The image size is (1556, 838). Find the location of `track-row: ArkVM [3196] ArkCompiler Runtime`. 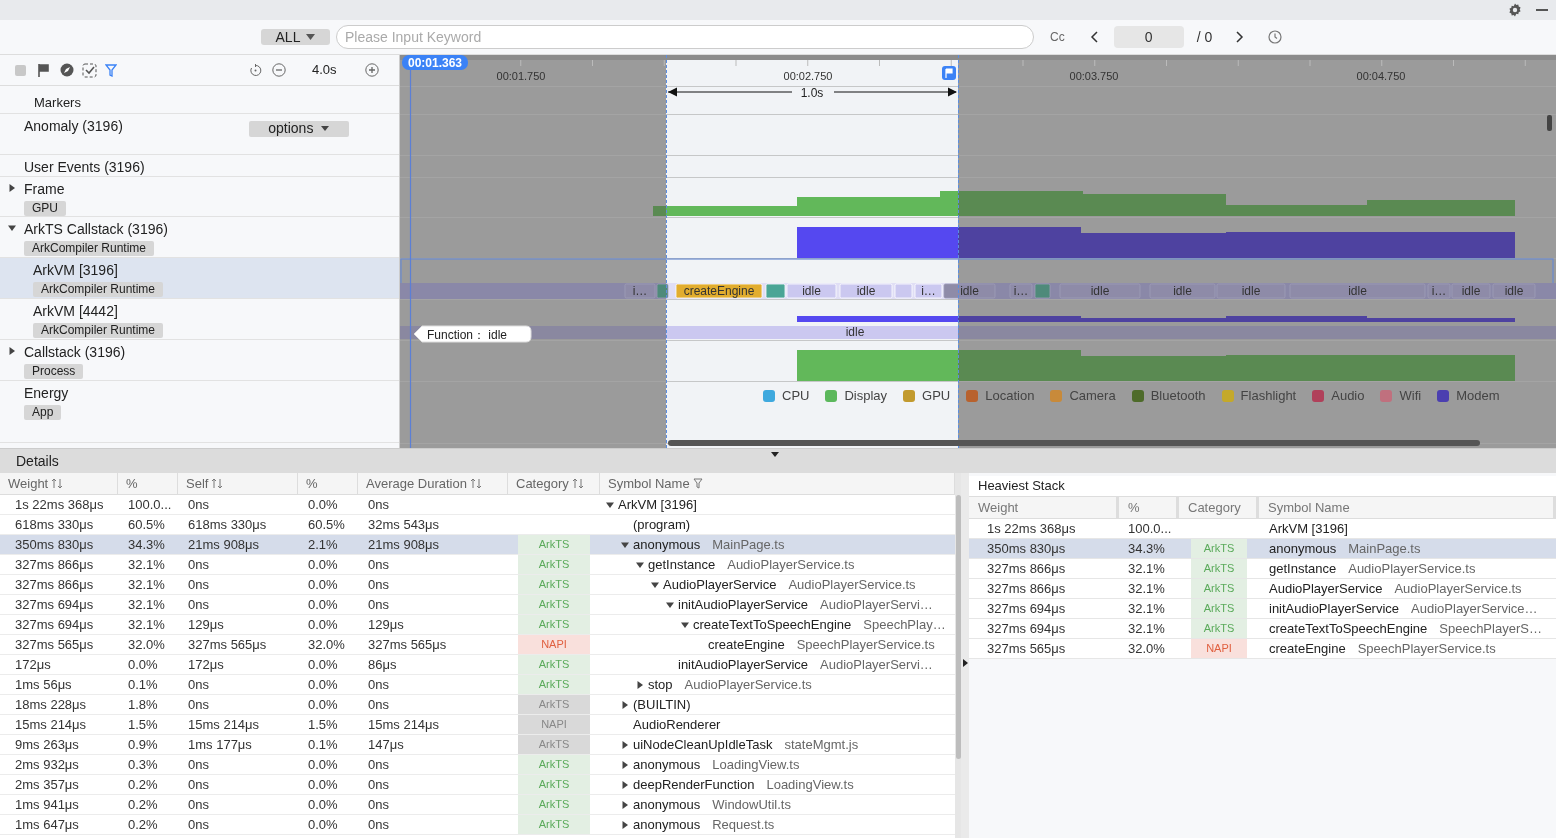

track-row: ArkVM [3196] ArkCompiler Runtime is located at coordinates (199, 278).